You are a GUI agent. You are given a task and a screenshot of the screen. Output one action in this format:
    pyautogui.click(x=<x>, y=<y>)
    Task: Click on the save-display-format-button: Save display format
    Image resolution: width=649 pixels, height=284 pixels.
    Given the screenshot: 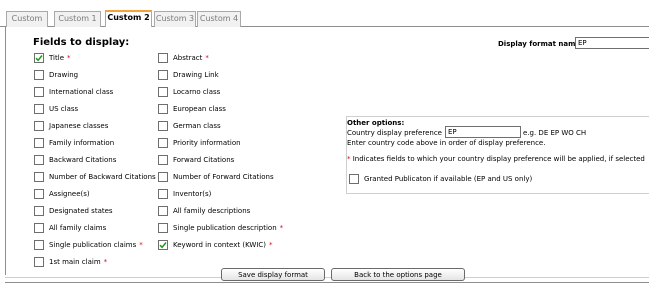 What is the action you would take?
    pyautogui.click(x=273, y=274)
    